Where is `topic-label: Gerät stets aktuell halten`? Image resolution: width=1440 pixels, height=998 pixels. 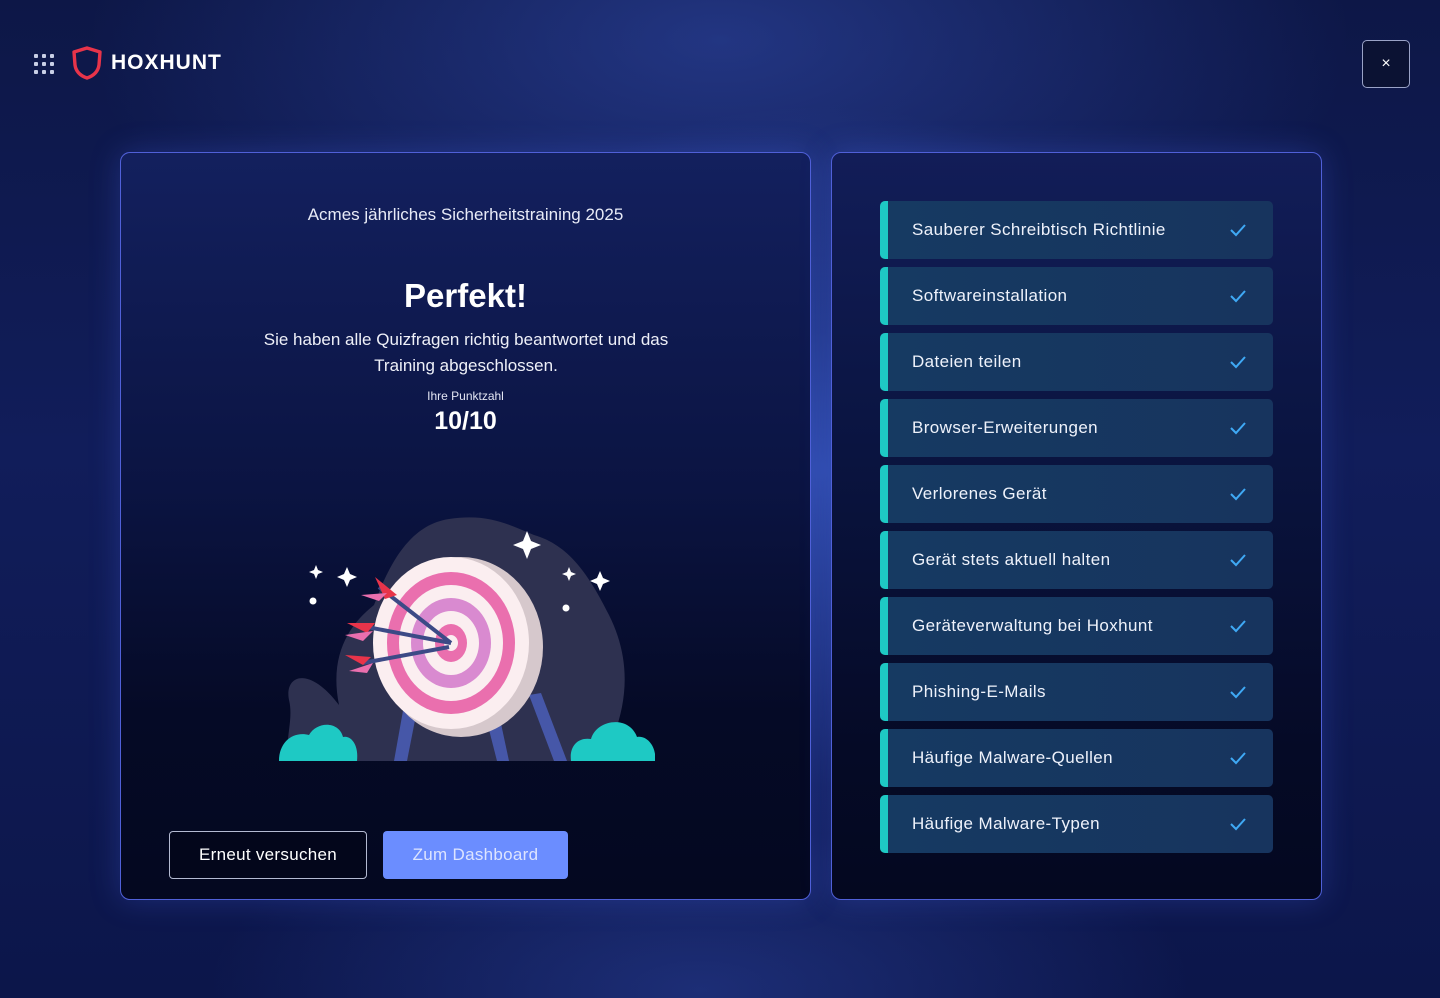 topic-label: Gerät stets aktuell halten is located at coordinates (1011, 559).